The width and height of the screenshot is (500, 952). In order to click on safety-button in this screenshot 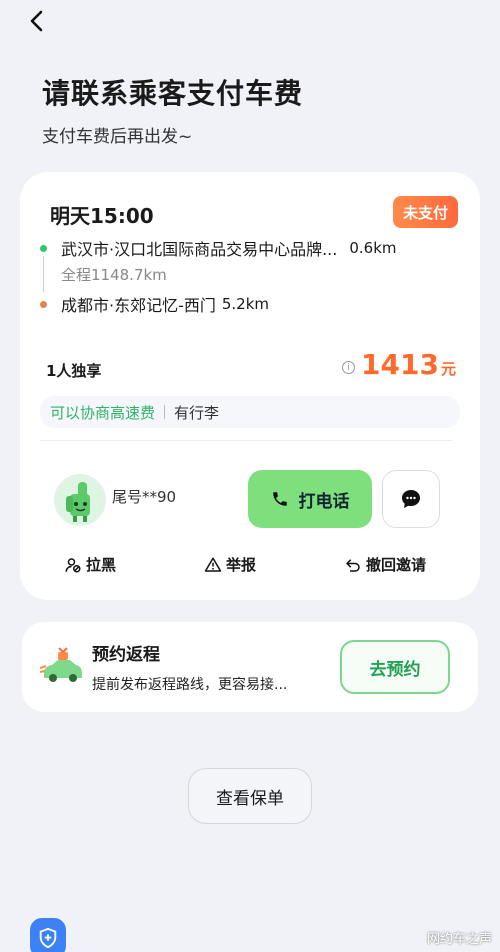, I will do `click(48, 935)`.